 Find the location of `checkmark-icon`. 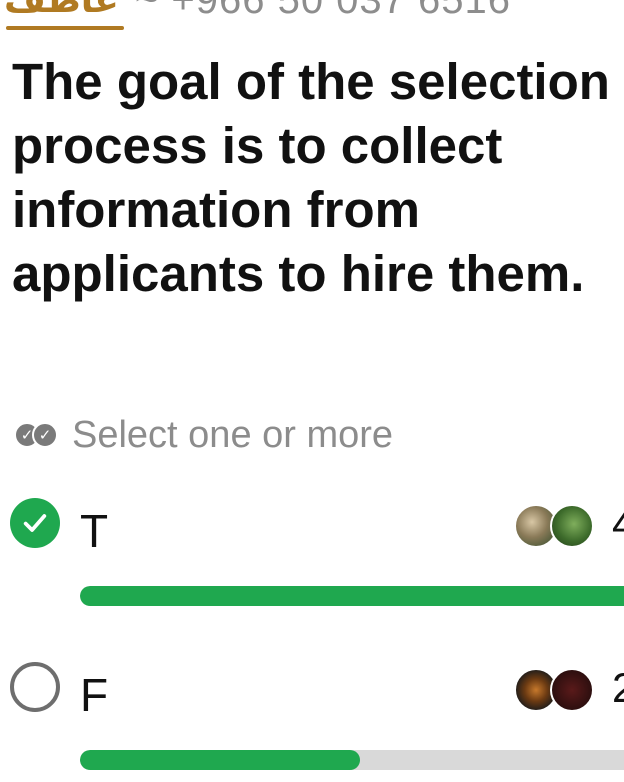

checkmark-icon is located at coordinates (35, 523).